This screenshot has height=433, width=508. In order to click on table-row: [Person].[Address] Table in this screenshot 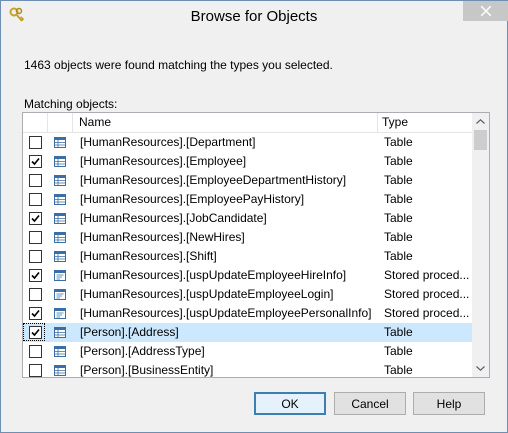, I will do `click(247, 332)`.